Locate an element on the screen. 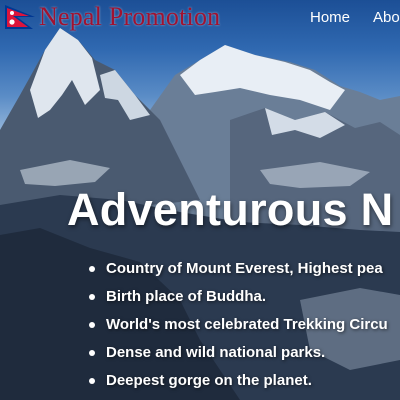 This screenshot has width=400, height=400. feature-text: Dense and wild national parks. is located at coordinates (216, 352).